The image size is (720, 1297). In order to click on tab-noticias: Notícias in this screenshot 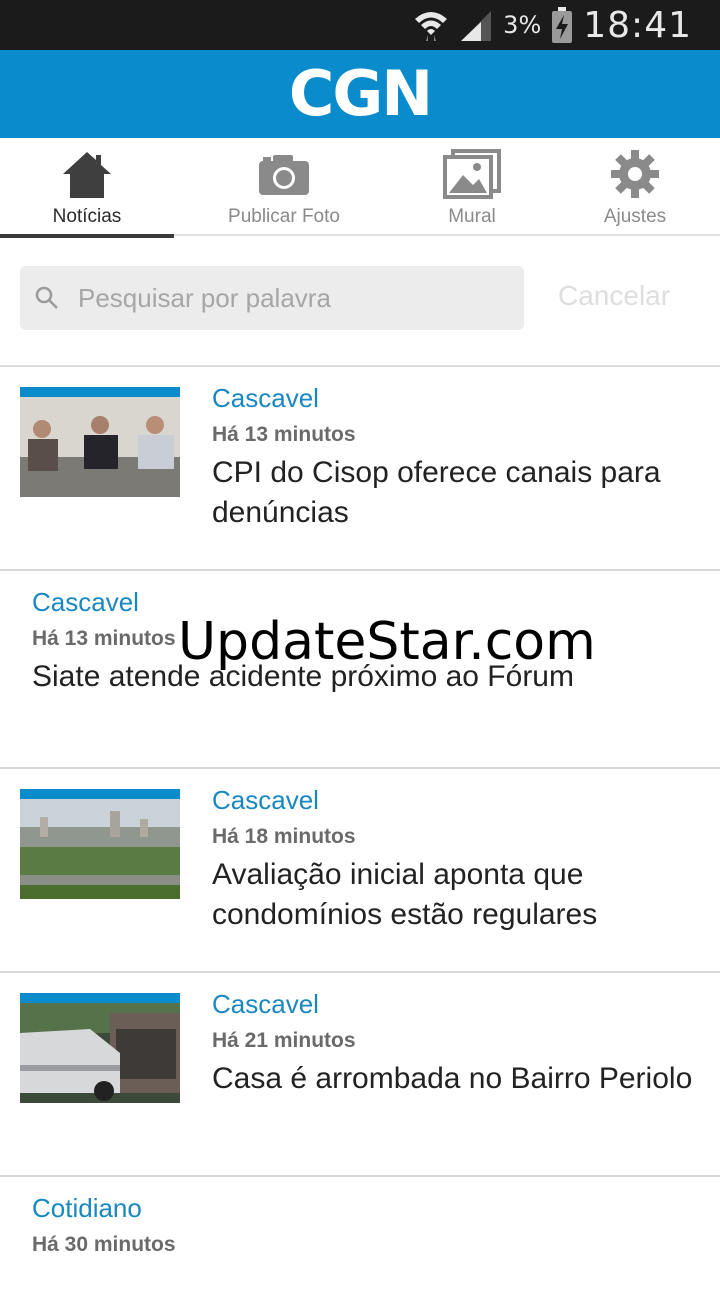, I will do `click(87, 188)`.